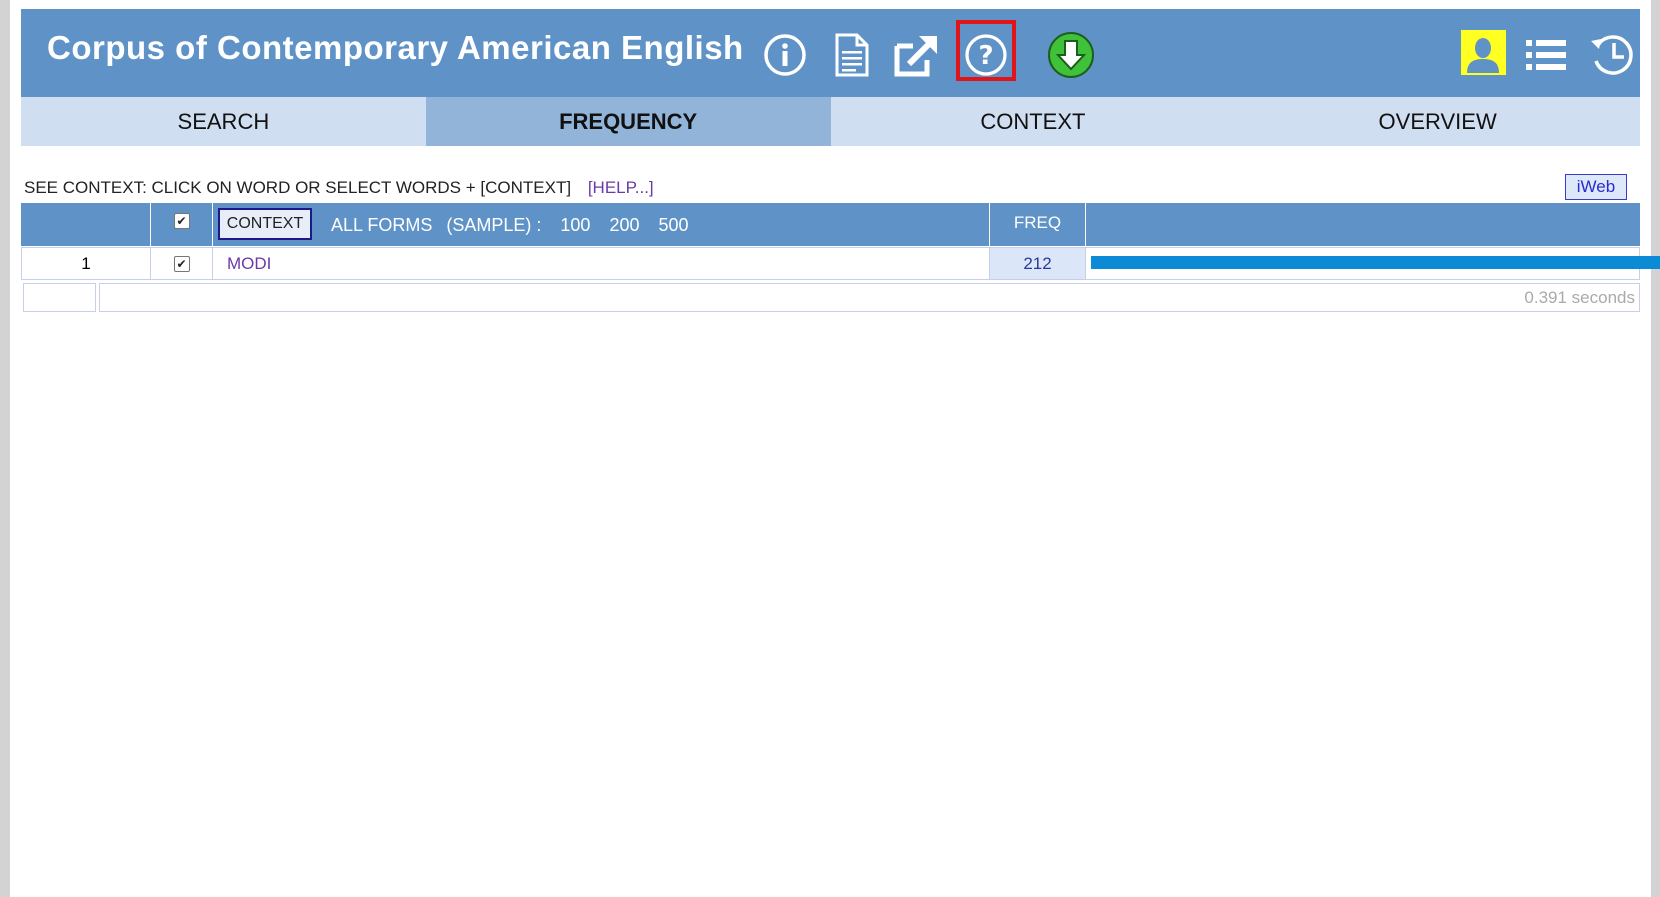  I want to click on row-select-cell: ✔, so click(182, 263).